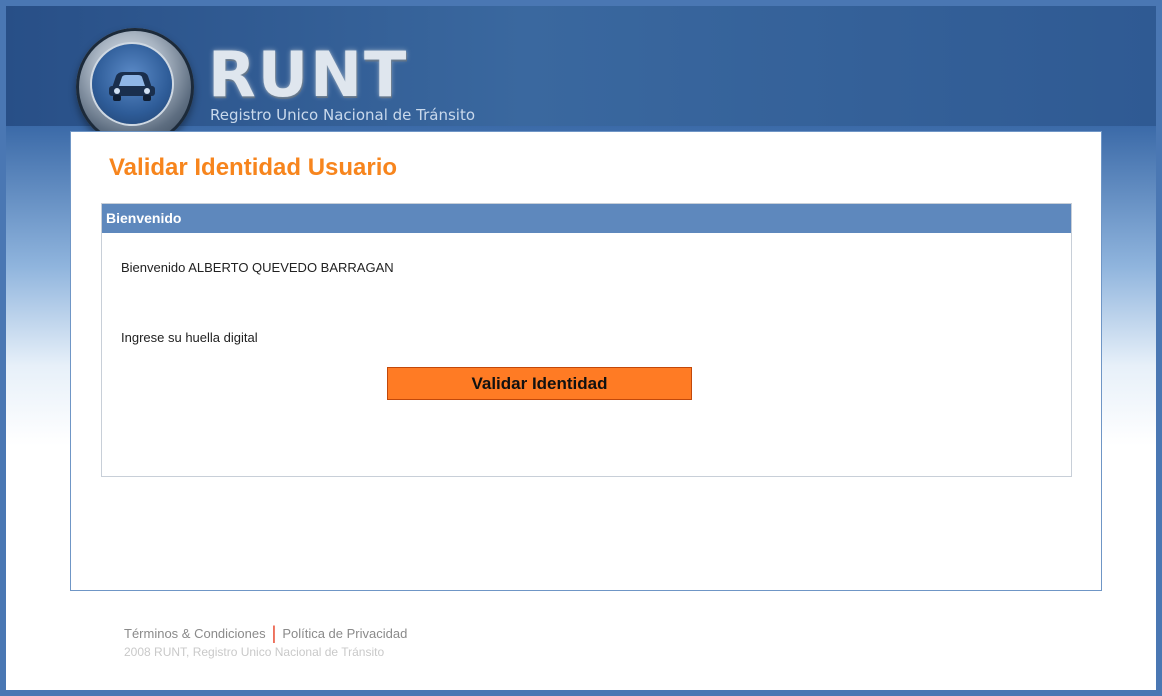 This screenshot has height=696, width=1162. Describe the element at coordinates (308, 74) in the screenshot. I see `brand-name: RUNT` at that location.